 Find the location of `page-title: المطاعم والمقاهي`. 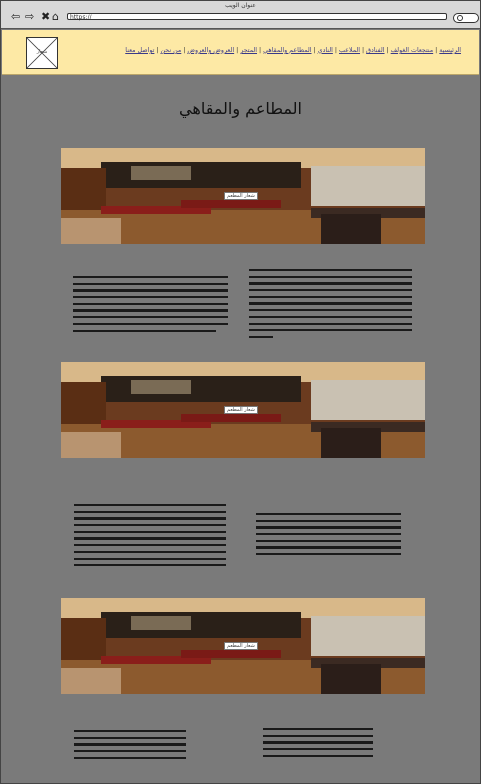

page-title: المطاعم والمقاهي is located at coordinates (240, 108).